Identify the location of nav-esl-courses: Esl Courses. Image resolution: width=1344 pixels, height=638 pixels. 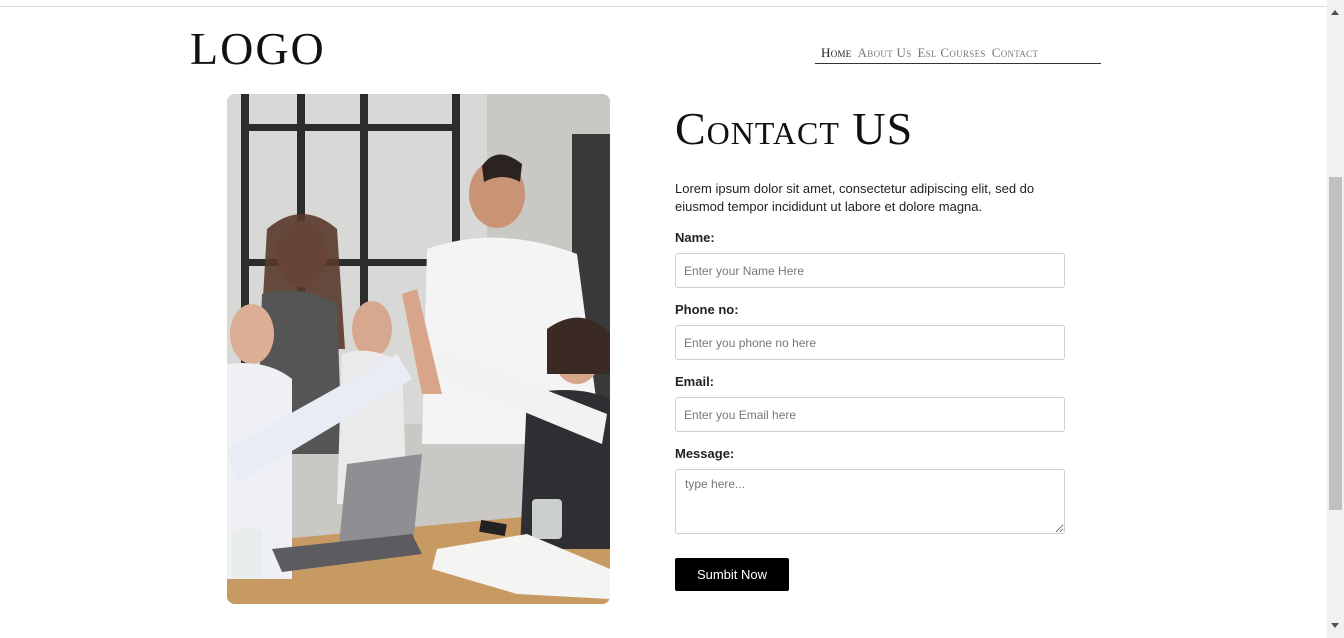
(952, 53).